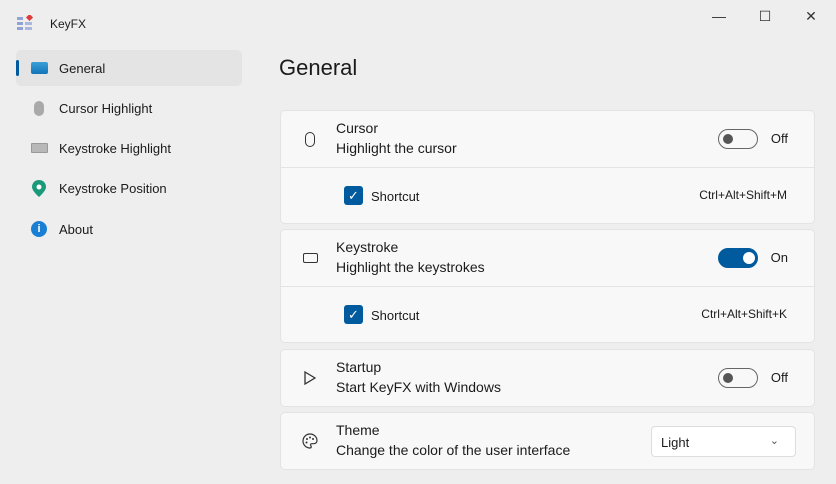 The width and height of the screenshot is (836, 484). Describe the element at coordinates (113, 188) in the screenshot. I see `sidebar-item-label: Keystroke Position` at that location.